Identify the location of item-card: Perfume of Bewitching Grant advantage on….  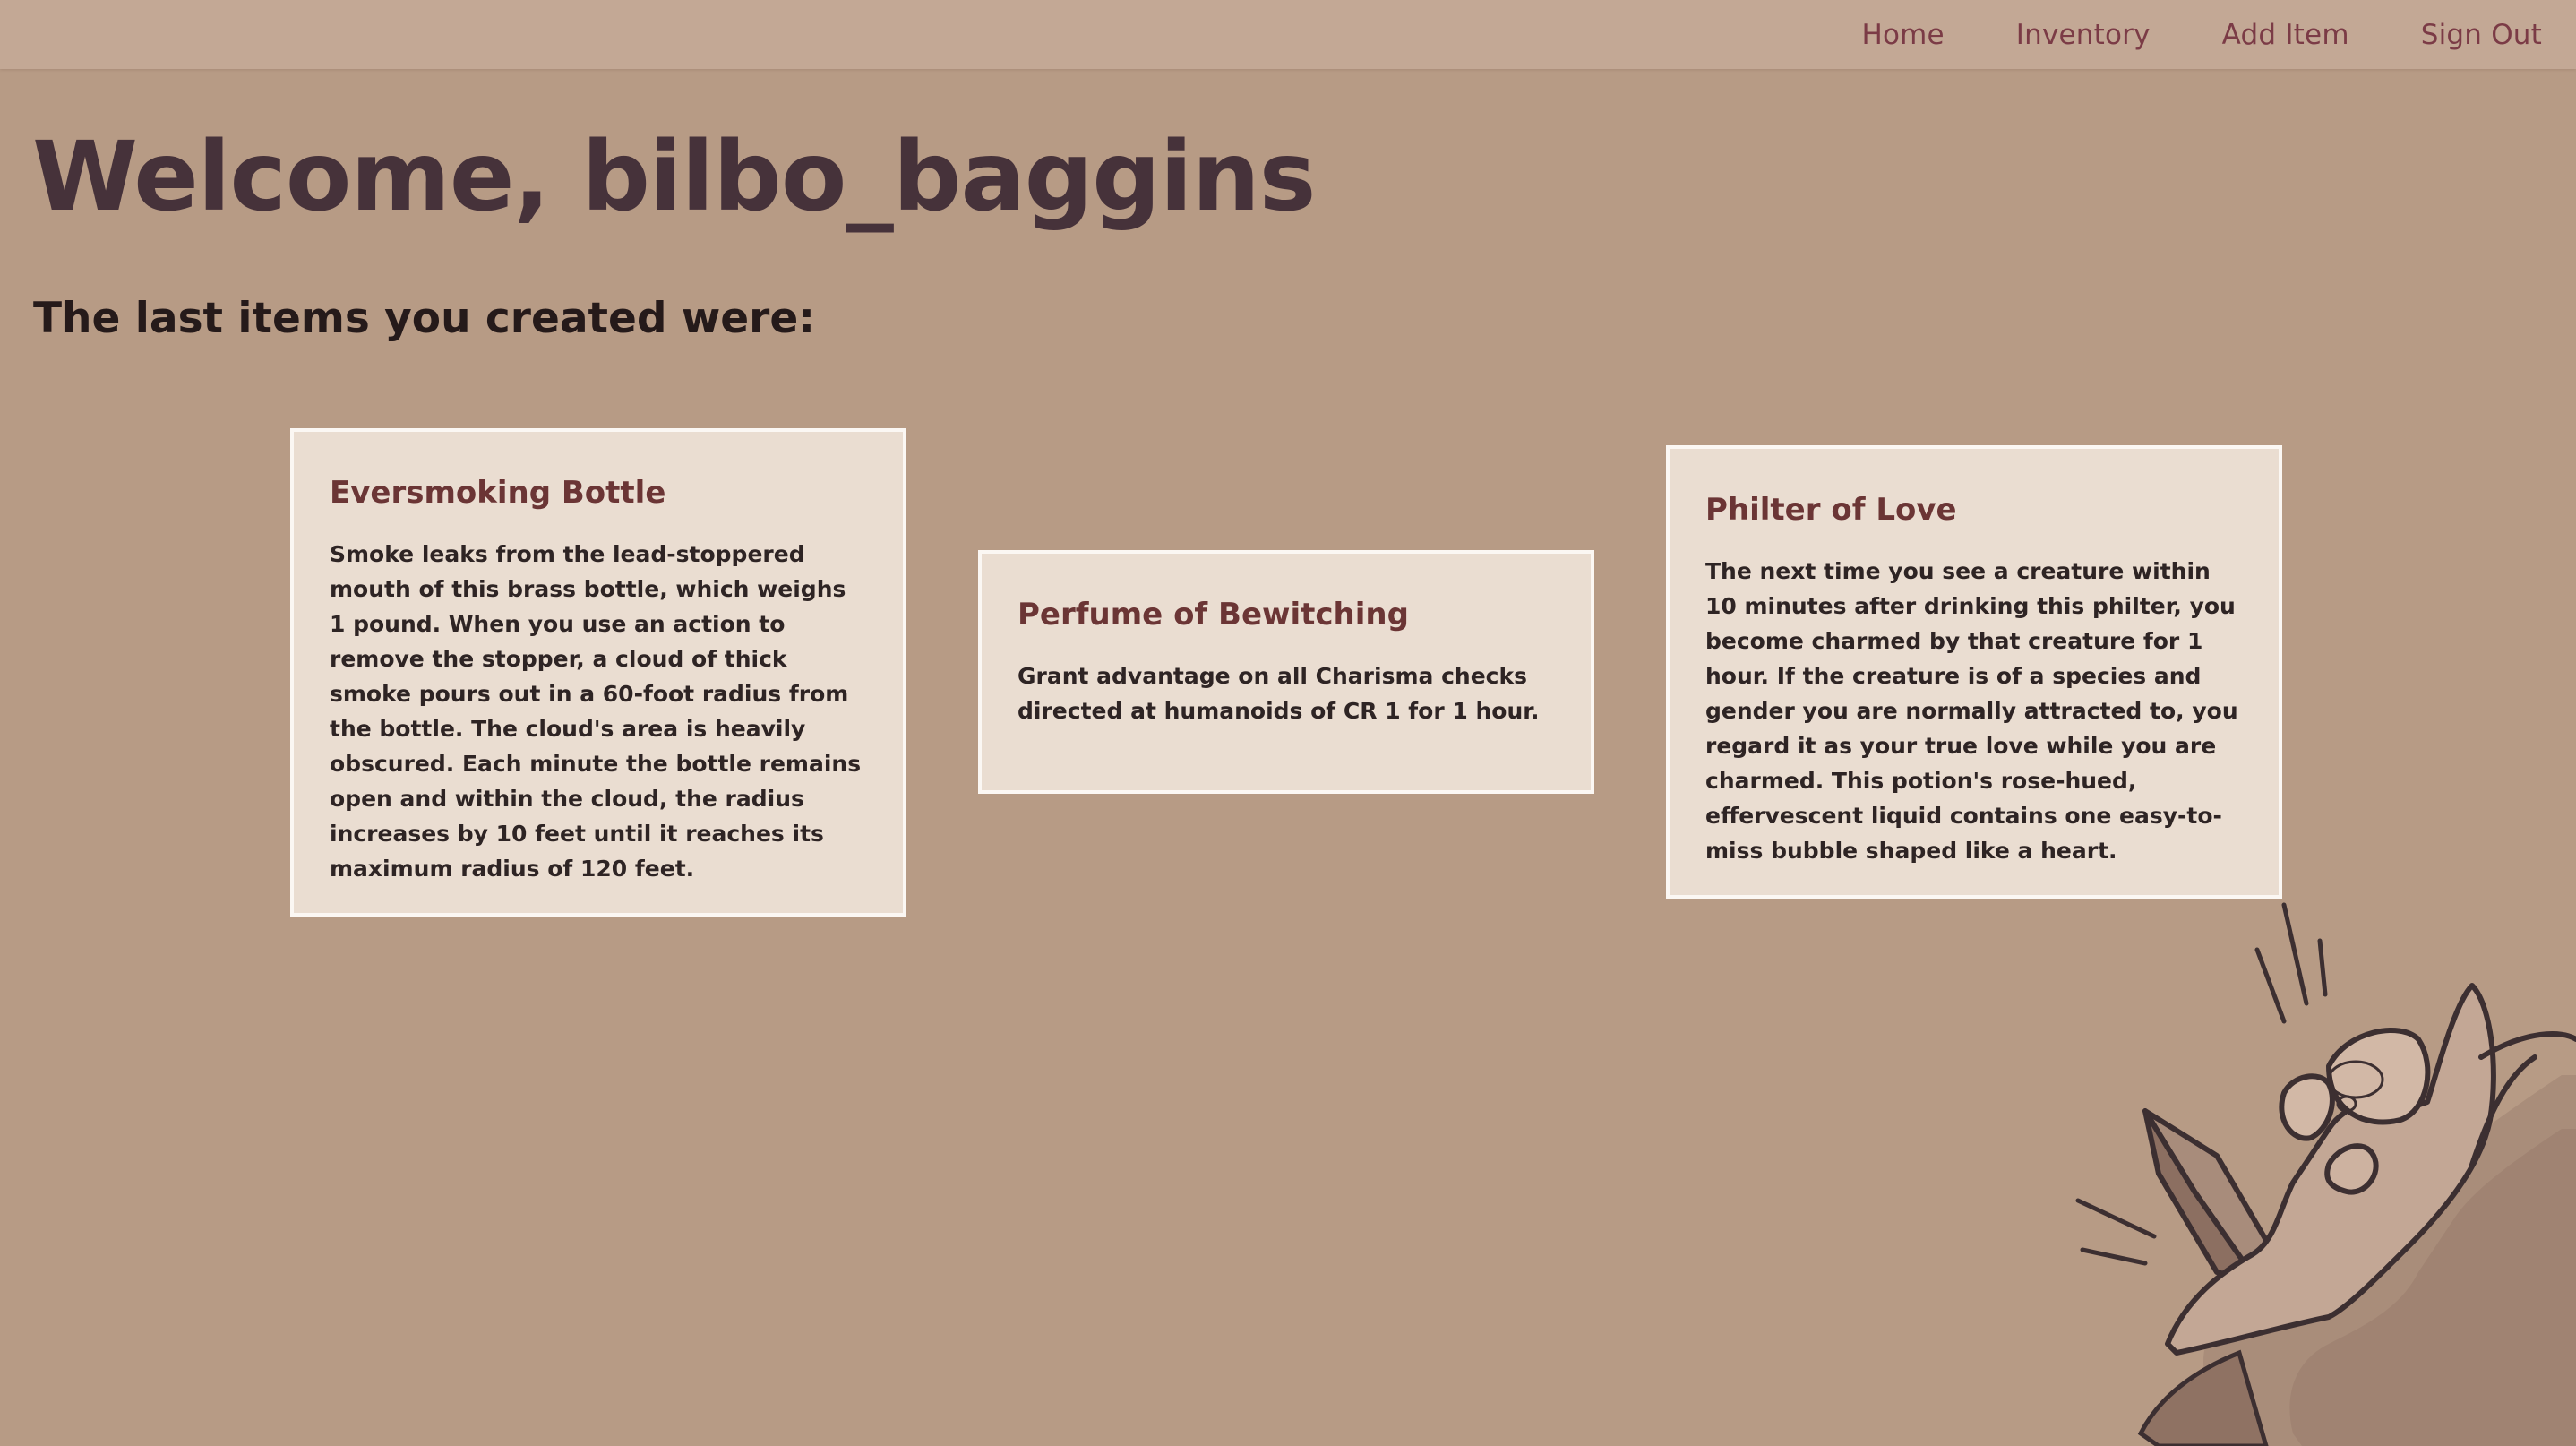
(1286, 672).